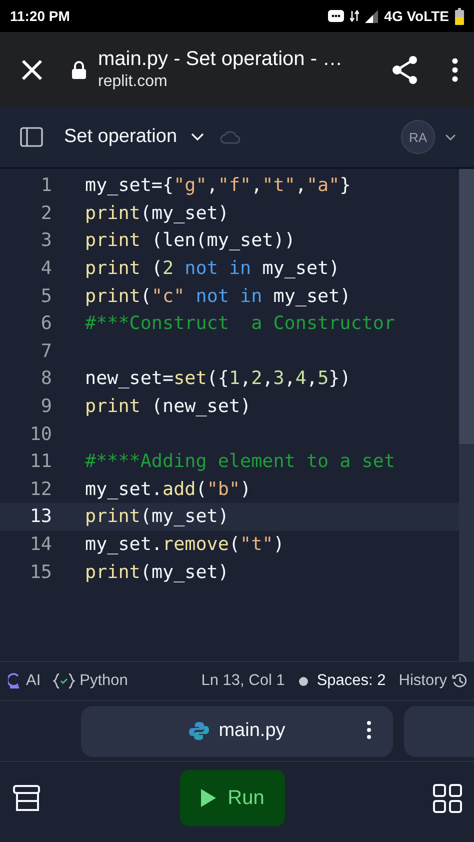  Describe the element at coordinates (218, 296) in the screenshot. I see `code-line: print("c" not in my_set)` at that location.